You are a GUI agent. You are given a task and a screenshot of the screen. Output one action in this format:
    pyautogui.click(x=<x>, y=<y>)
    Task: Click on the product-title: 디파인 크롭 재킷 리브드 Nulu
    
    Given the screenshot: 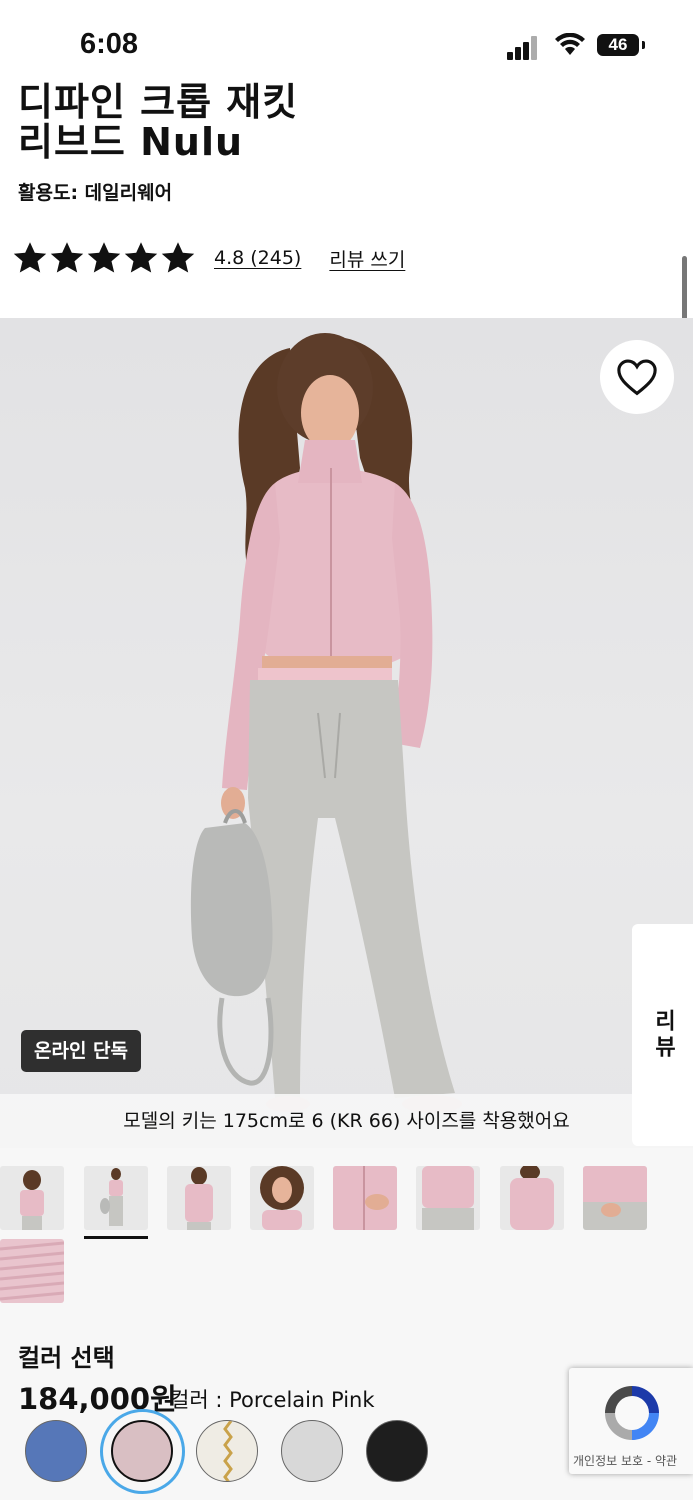 What is the action you would take?
    pyautogui.click(x=328, y=122)
    